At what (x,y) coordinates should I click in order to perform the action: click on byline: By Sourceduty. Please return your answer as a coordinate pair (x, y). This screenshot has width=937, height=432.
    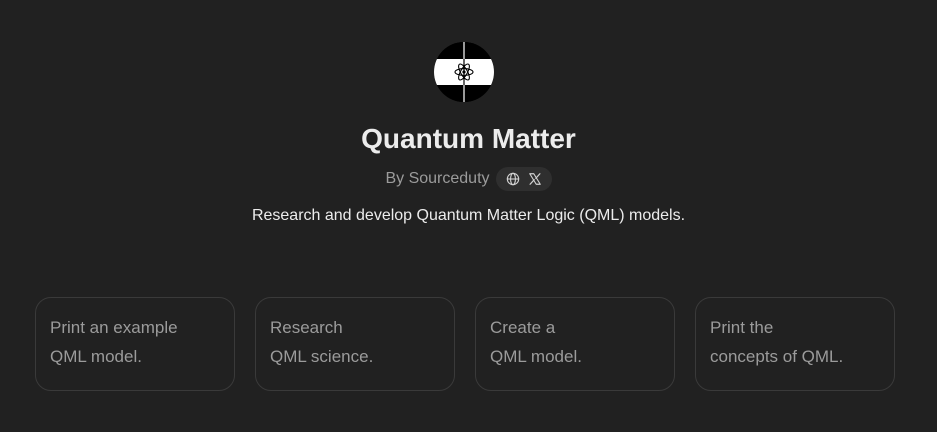
    Looking at the image, I should click on (468, 179).